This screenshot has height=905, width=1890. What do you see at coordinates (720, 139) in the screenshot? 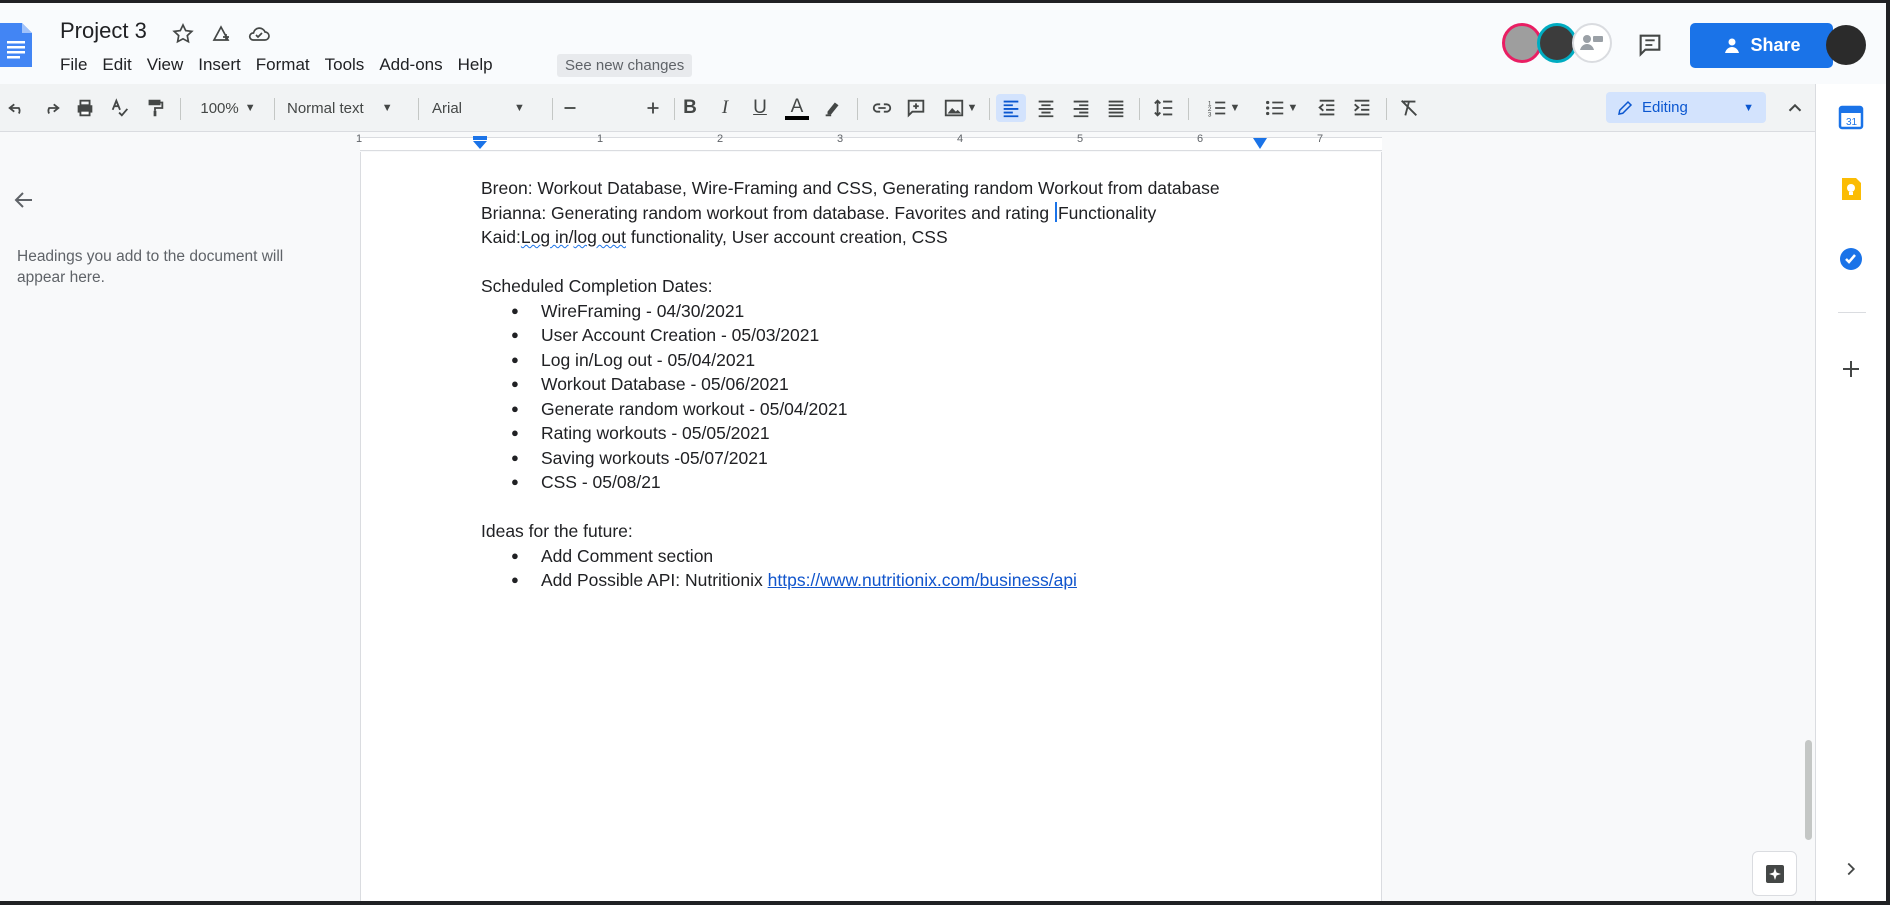
I see `ruler-number: 2` at bounding box center [720, 139].